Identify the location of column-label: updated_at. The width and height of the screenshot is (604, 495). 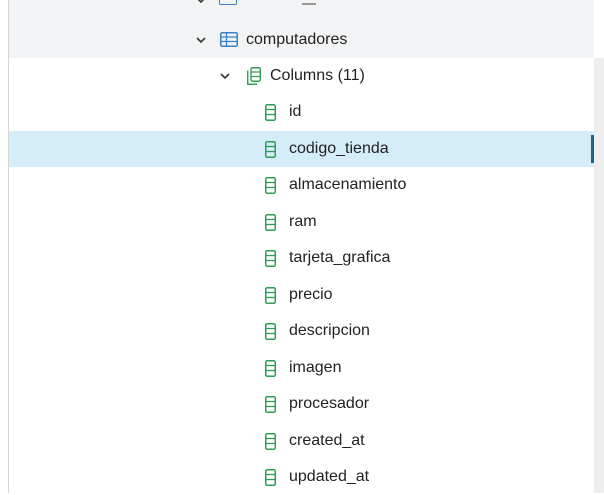
(329, 476).